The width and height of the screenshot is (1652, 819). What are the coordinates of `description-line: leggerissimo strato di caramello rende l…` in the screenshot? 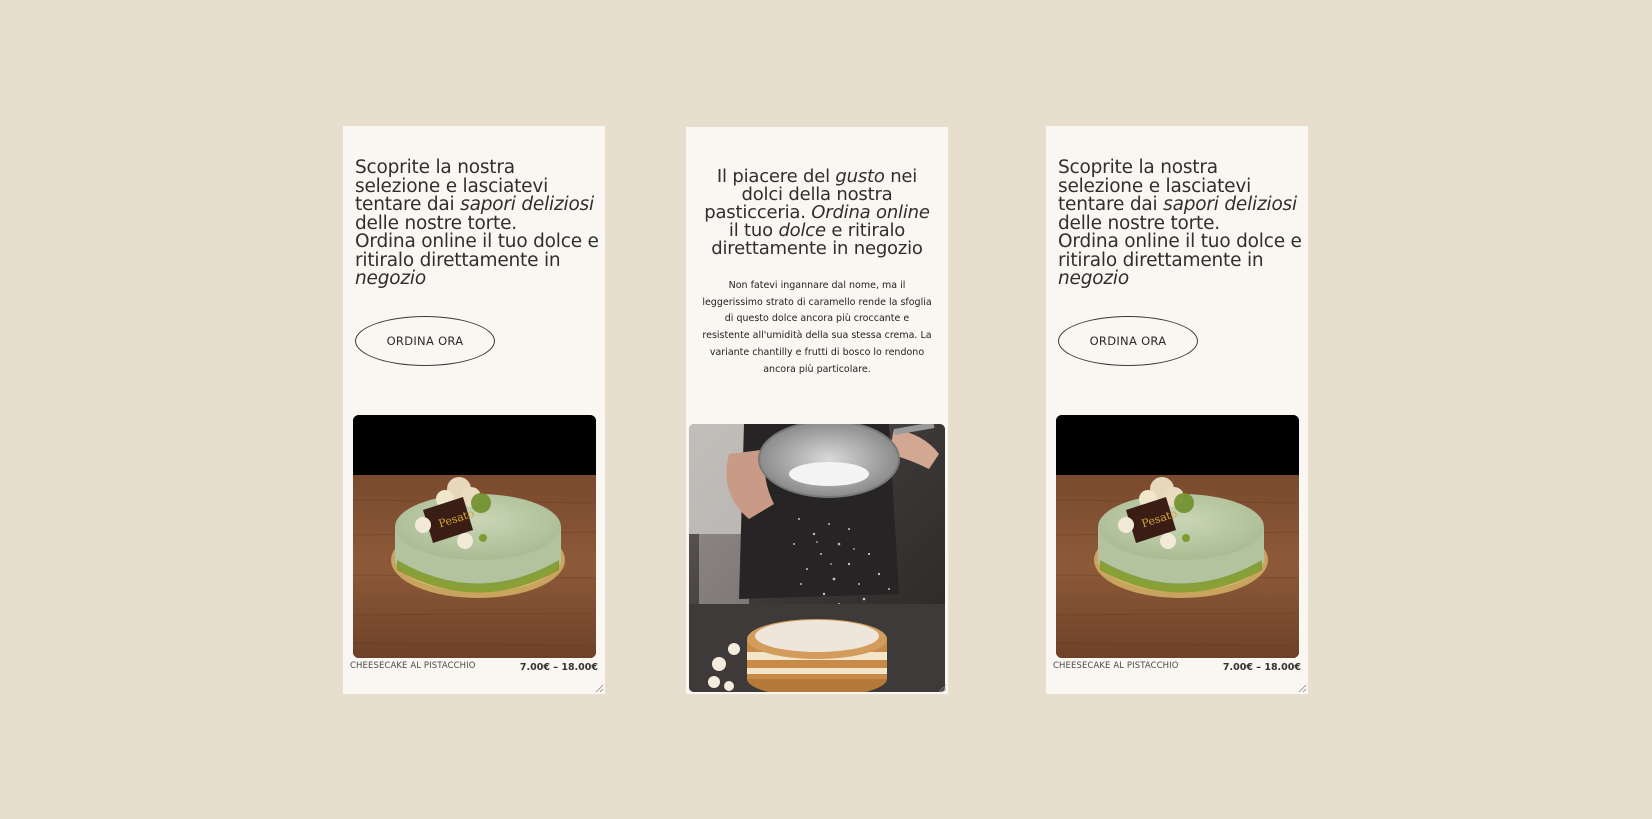 It's located at (817, 302).